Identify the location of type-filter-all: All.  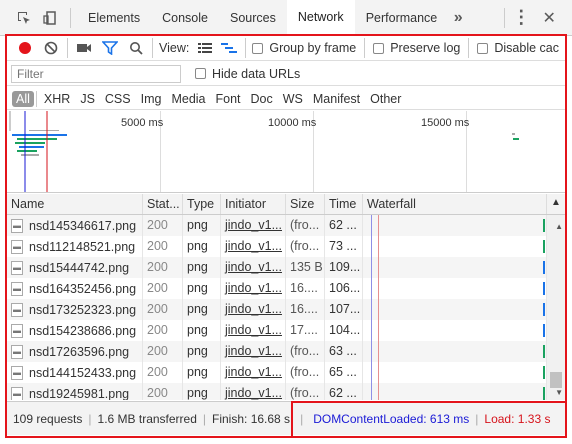
(23, 98).